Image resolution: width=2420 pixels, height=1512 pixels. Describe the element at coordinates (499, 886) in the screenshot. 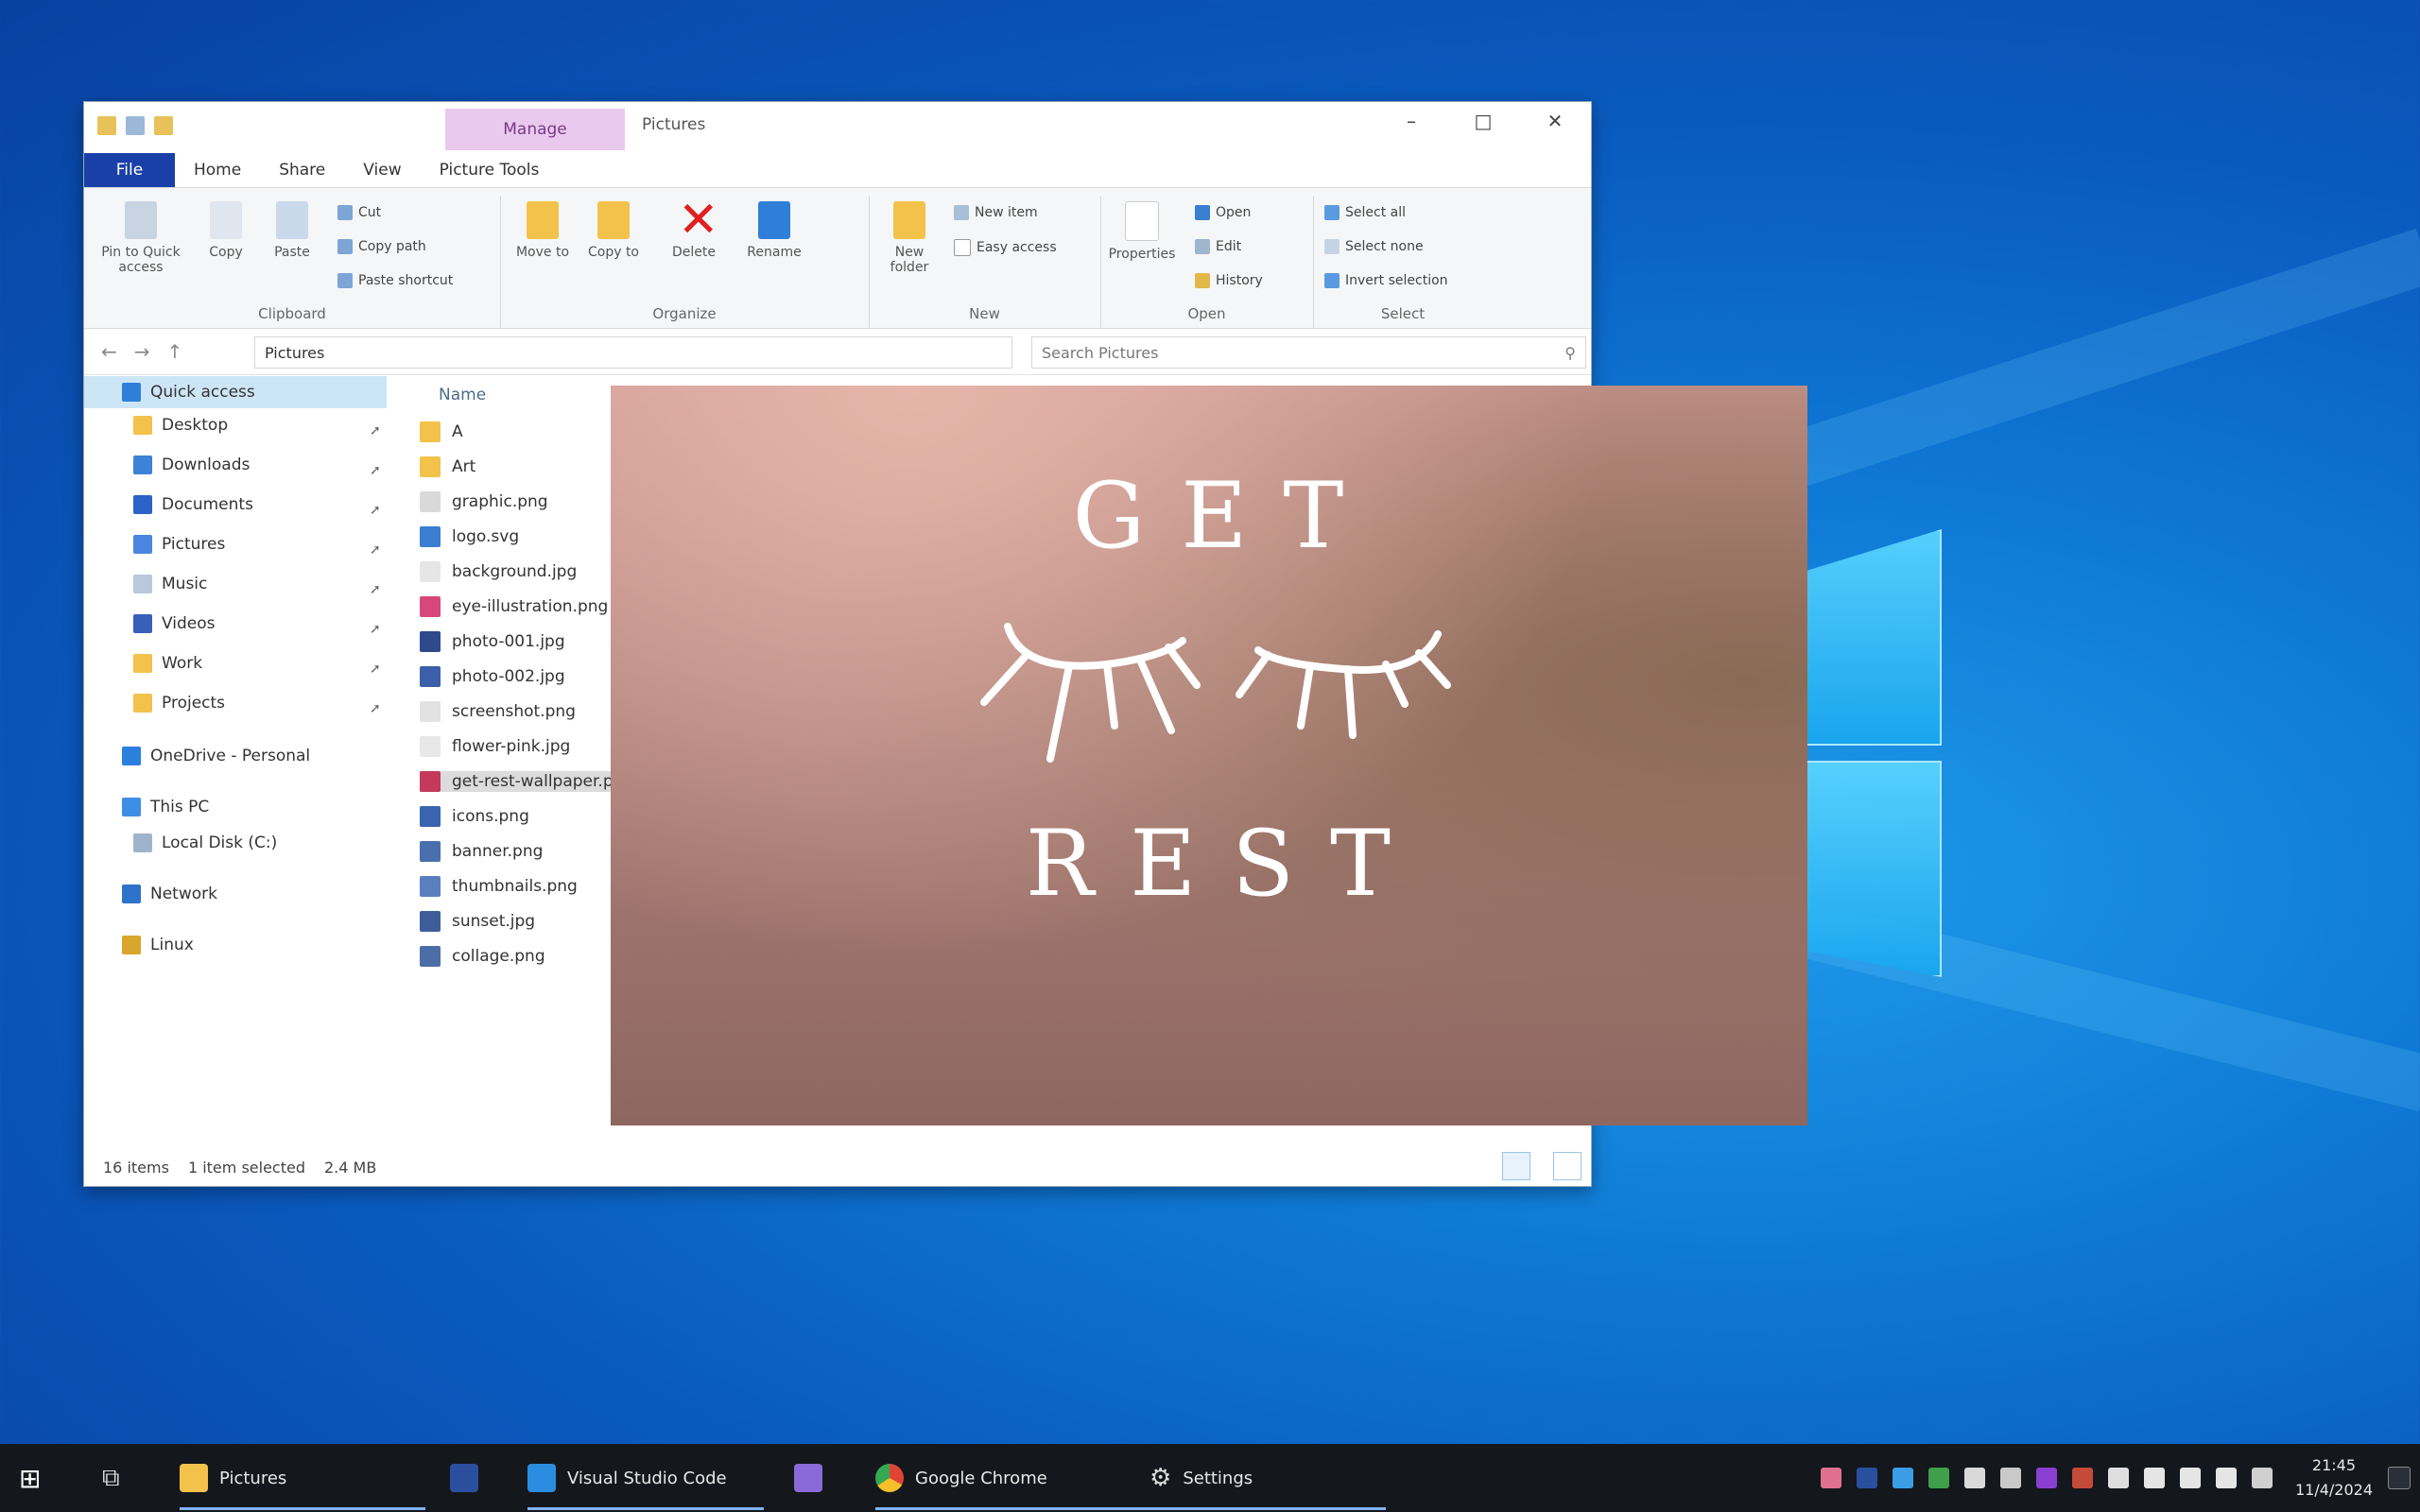

I see `list-item: thumbnails.png` at that location.